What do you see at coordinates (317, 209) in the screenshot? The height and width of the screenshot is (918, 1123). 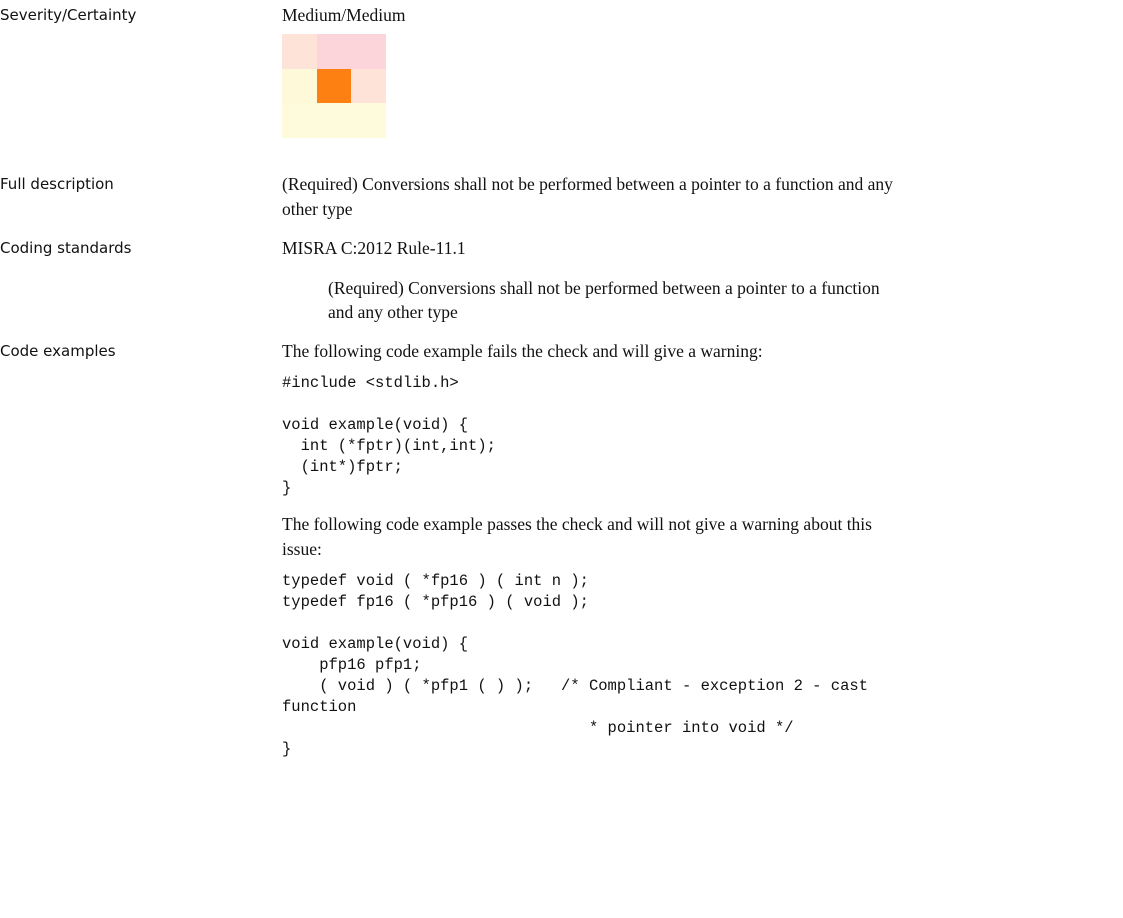 I see `full-description-line-2: other type` at bounding box center [317, 209].